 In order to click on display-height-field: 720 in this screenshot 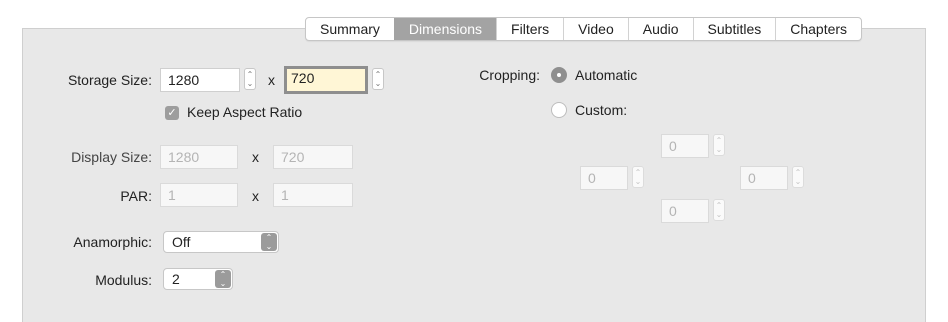, I will do `click(313, 157)`.